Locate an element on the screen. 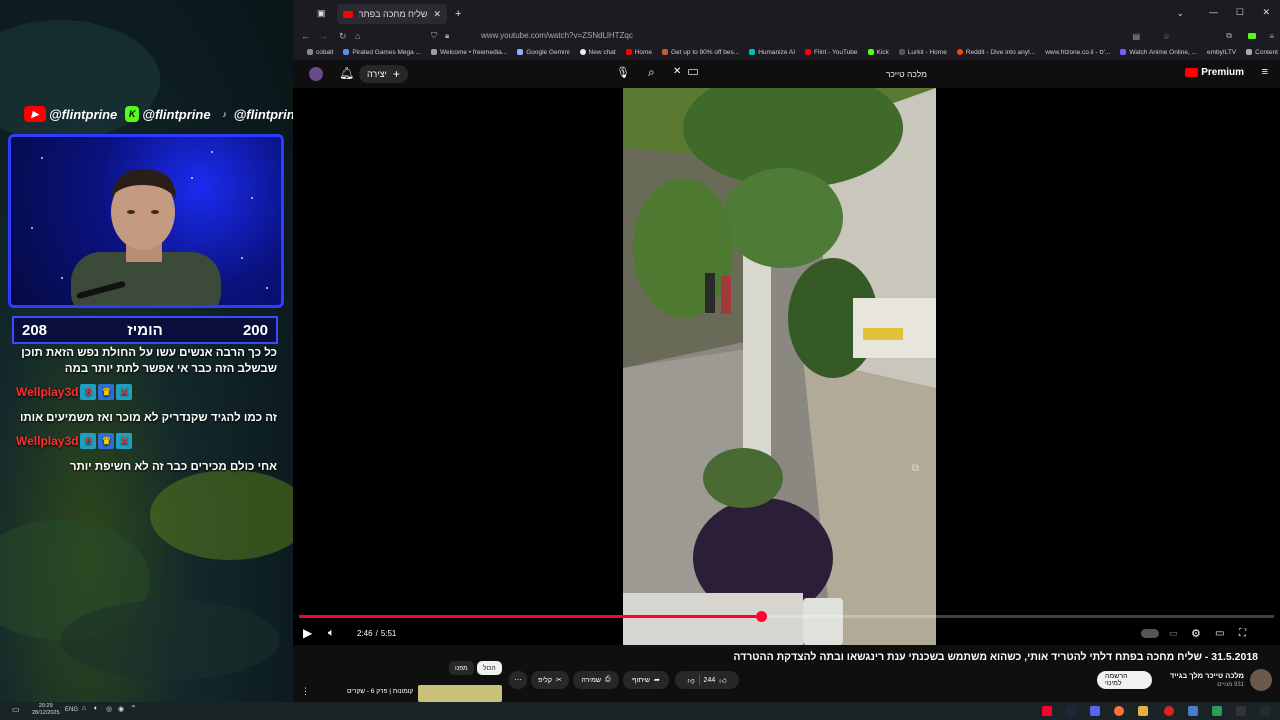 This screenshot has height=720, width=1280. extension-icon is located at coordinates (1252, 36).